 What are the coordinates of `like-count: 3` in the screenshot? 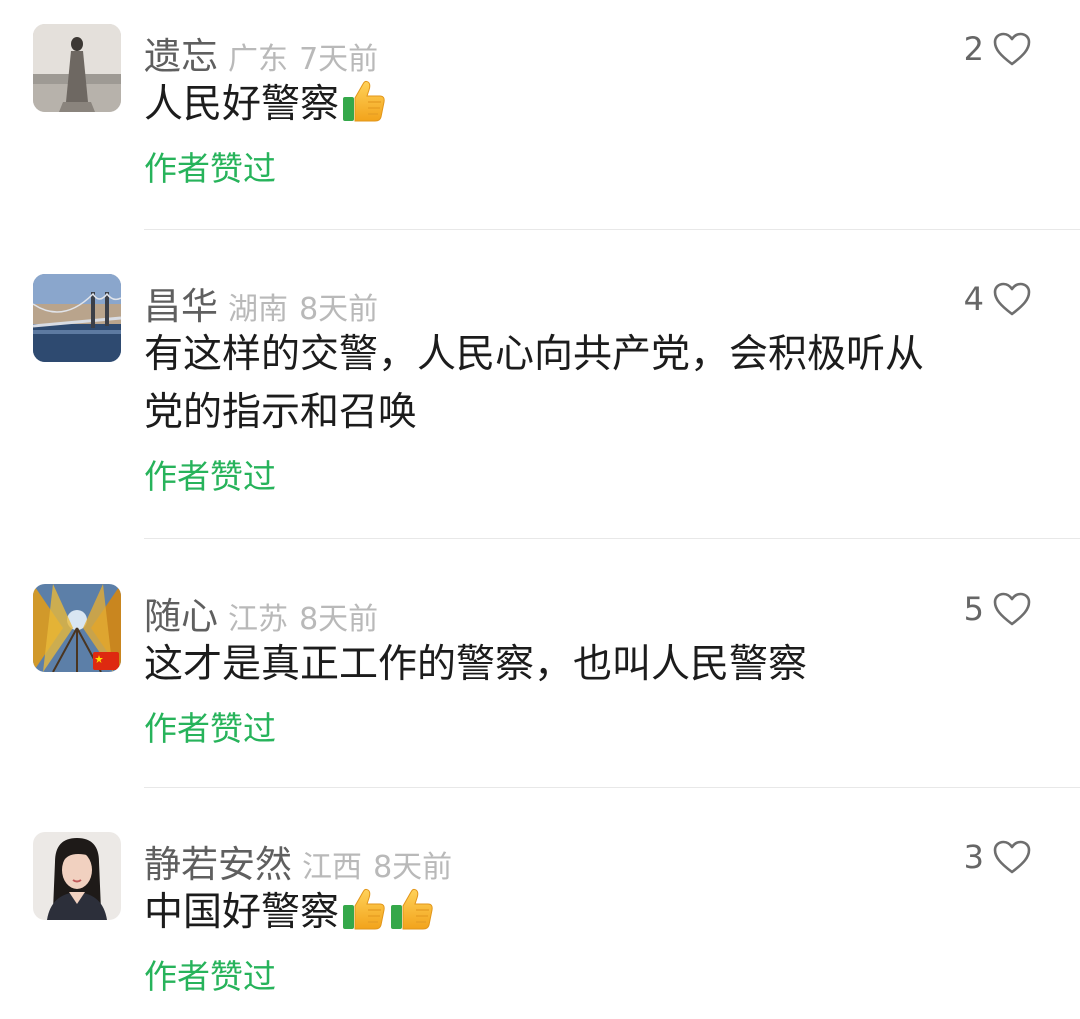 It's located at (973, 857).